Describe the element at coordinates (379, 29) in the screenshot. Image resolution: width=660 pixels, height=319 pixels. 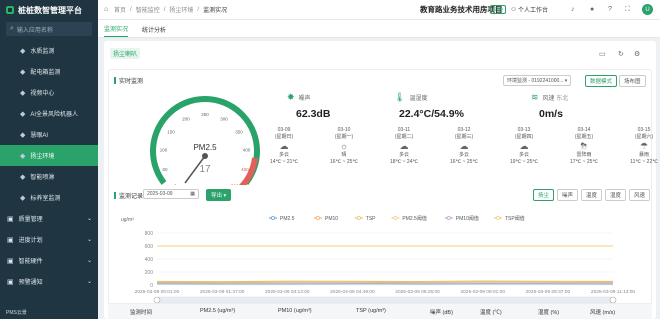
I see `page-tabs: 监测实况 统计分析` at that location.